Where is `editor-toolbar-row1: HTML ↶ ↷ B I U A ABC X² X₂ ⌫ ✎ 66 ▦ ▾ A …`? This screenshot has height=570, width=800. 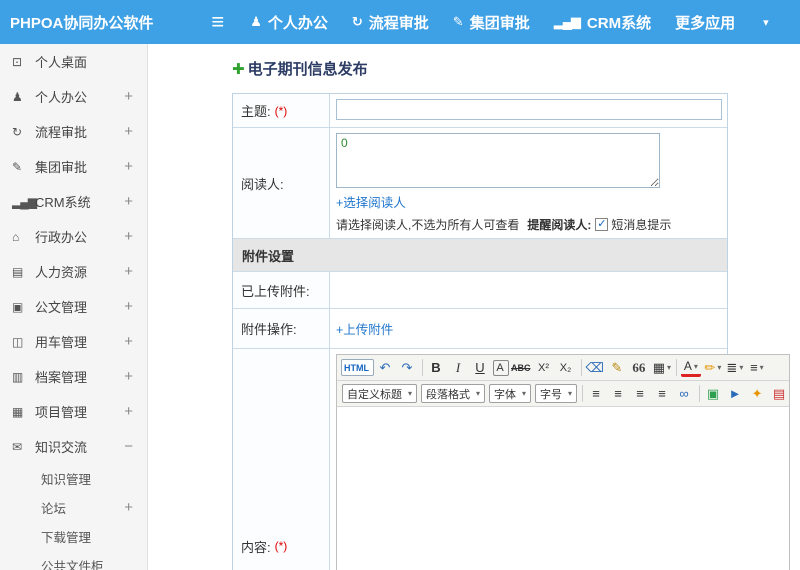 editor-toolbar-row1: HTML ↶ ↷ B I U A ABC X² X₂ ⌫ ✎ 66 ▦ ▾ A … is located at coordinates (563, 368).